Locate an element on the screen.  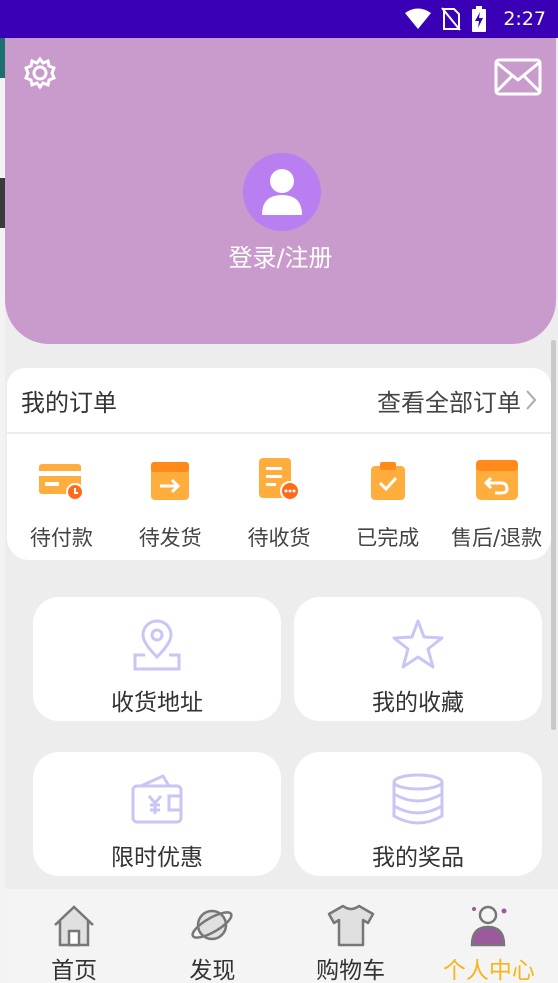
star-icon is located at coordinates (418, 645).